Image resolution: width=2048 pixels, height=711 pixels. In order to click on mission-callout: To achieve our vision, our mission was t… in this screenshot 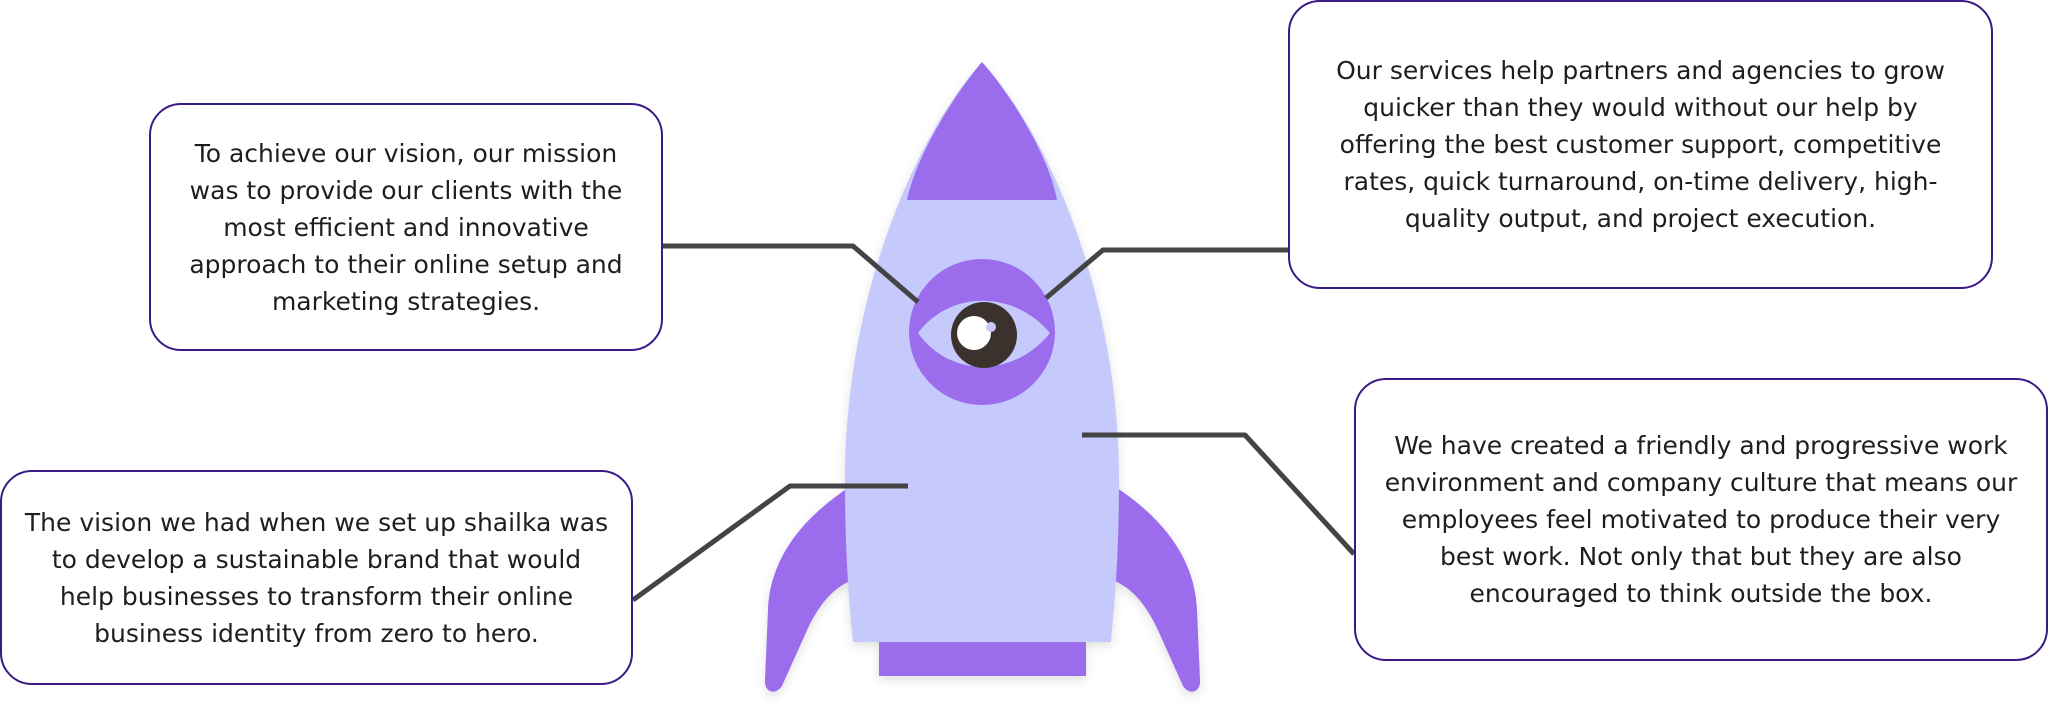, I will do `click(406, 227)`.